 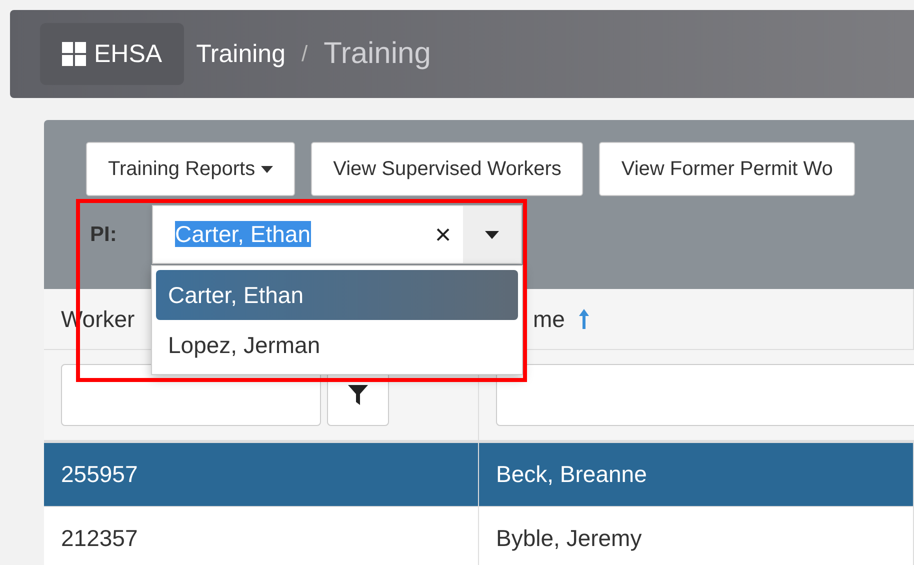 What do you see at coordinates (727, 169) in the screenshot?
I see `toolbar-button: View Former Permit Wo` at bounding box center [727, 169].